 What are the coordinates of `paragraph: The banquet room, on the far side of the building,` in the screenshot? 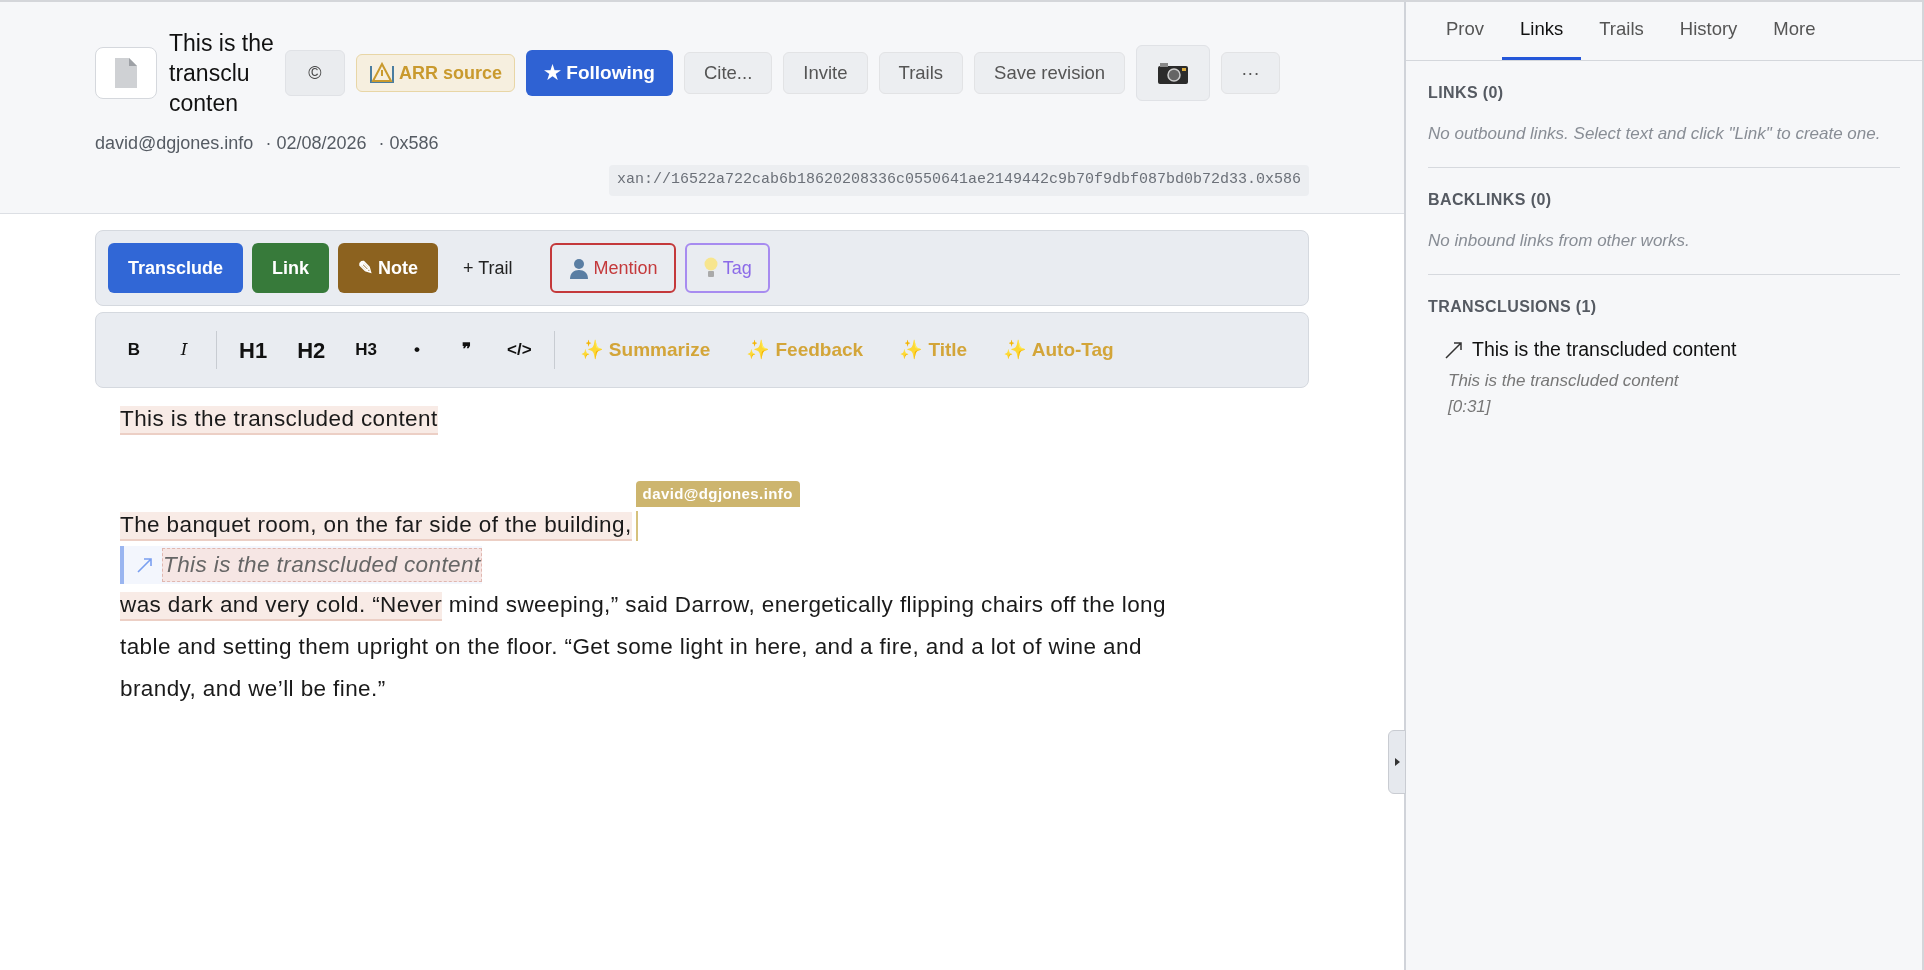 It's located at (376, 526).